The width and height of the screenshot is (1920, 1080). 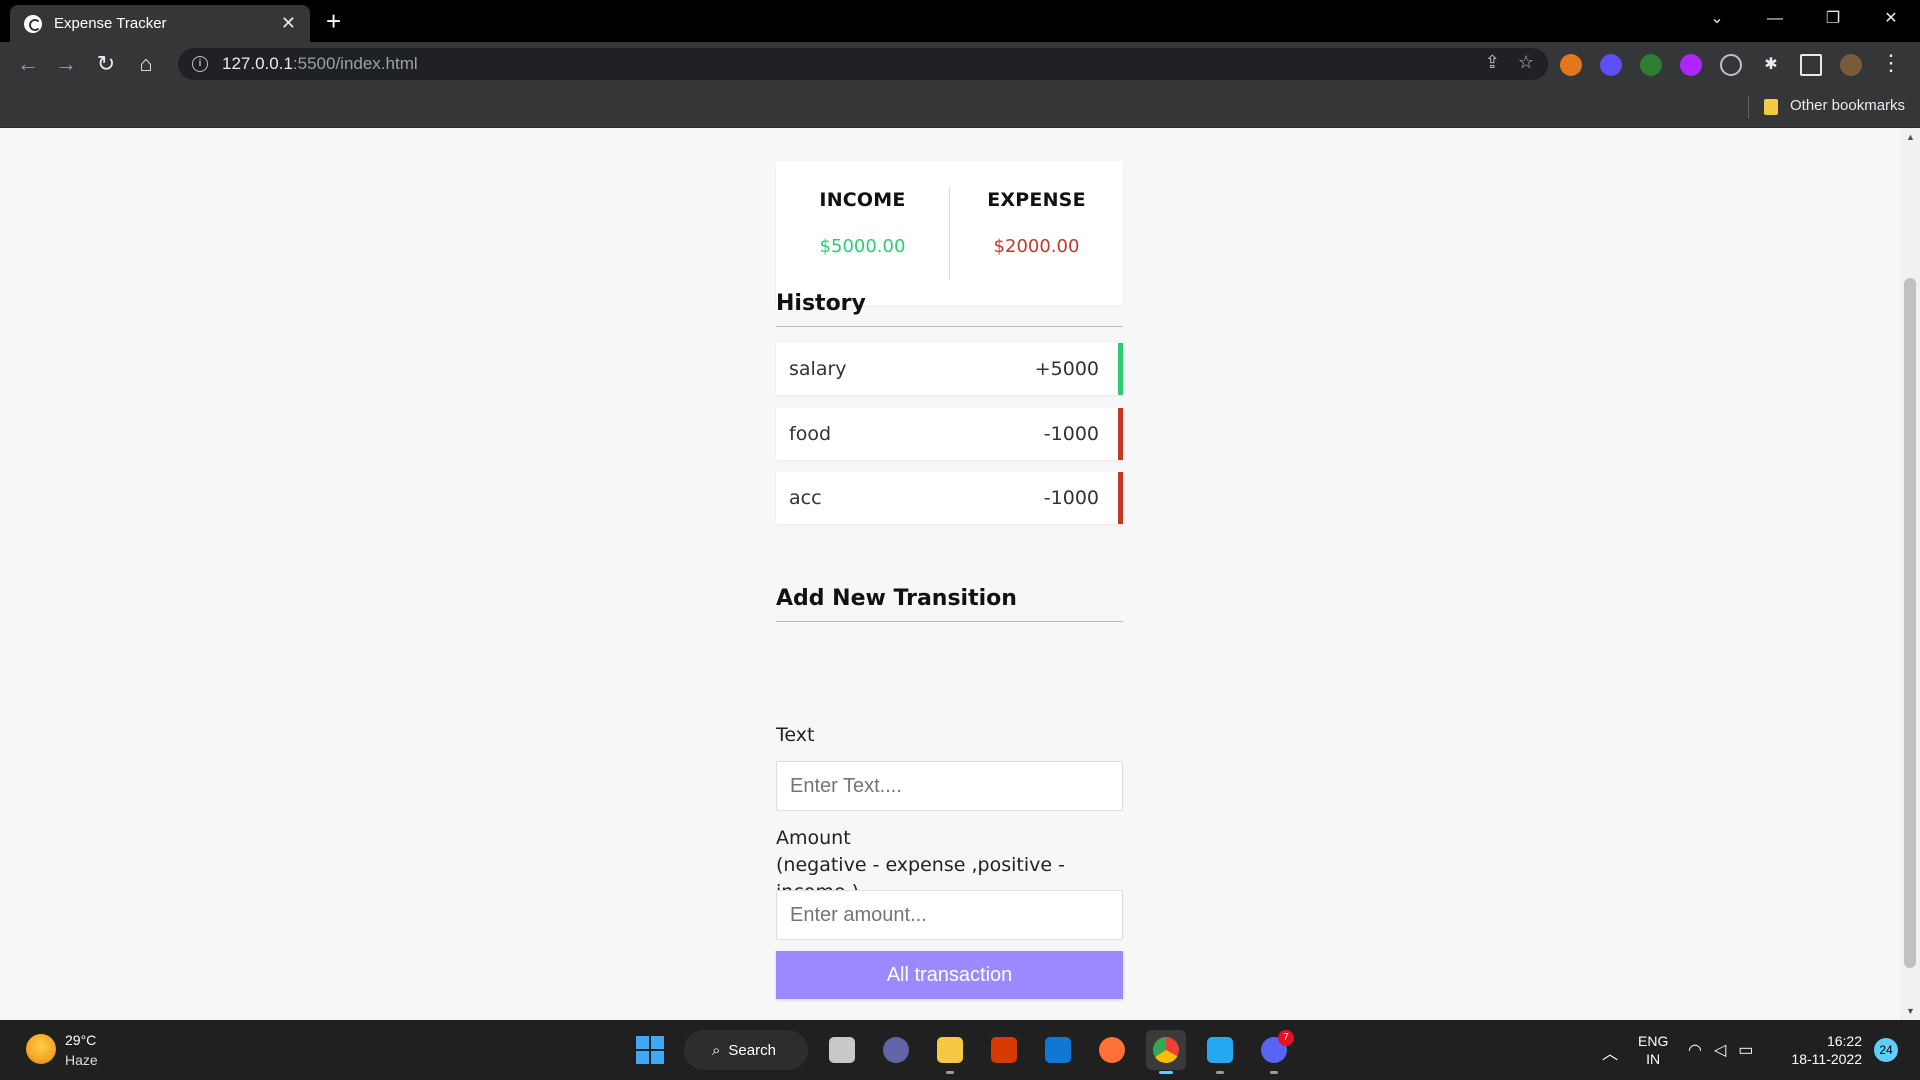 What do you see at coordinates (1058, 1050) in the screenshot?
I see `mail-button` at bounding box center [1058, 1050].